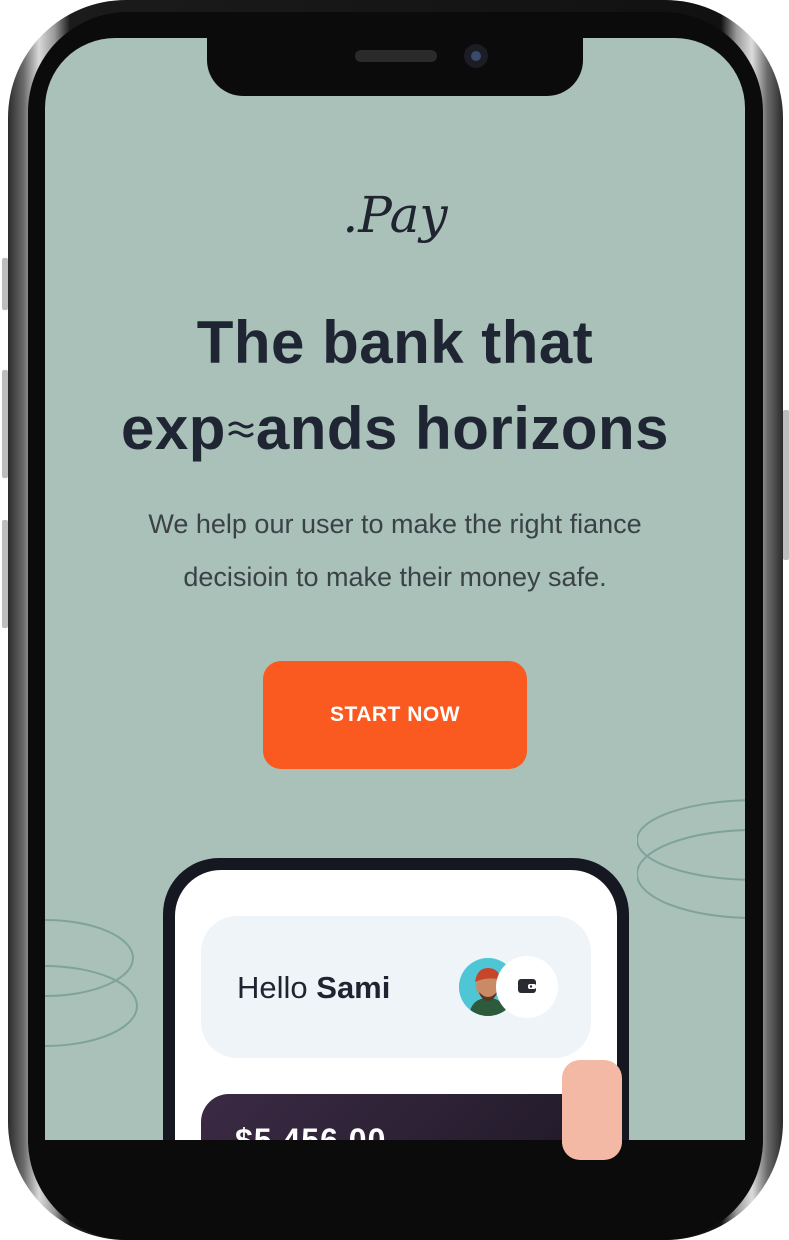  Describe the element at coordinates (395, 715) in the screenshot. I see `start-now-button: START NOW` at that location.